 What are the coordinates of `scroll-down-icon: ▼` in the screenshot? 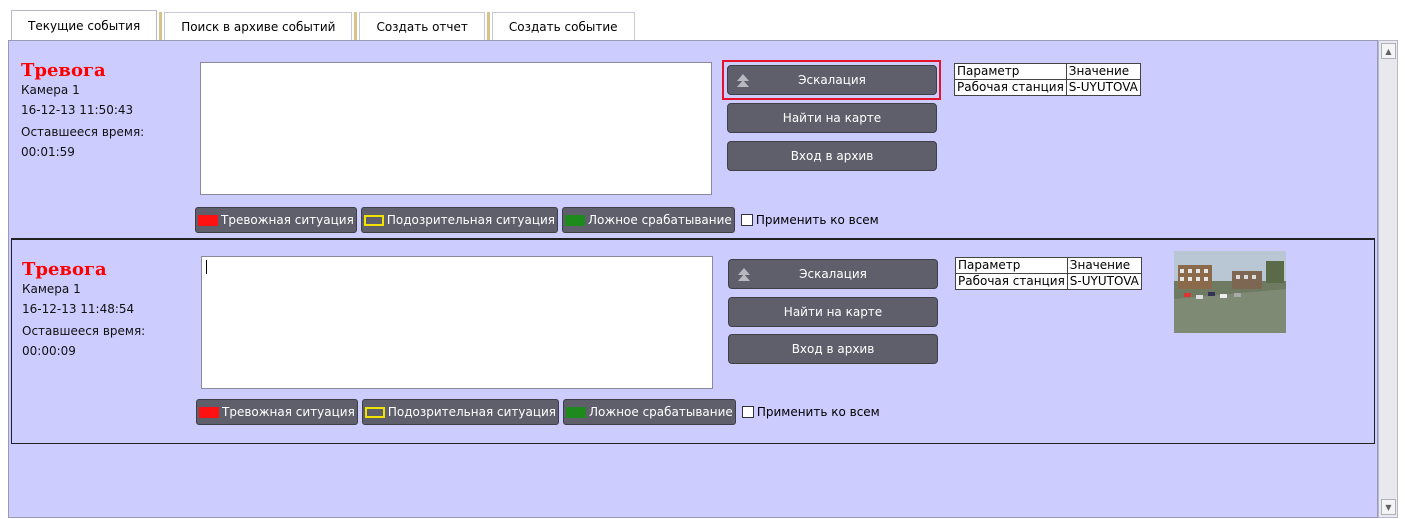 It's located at (1388, 507).